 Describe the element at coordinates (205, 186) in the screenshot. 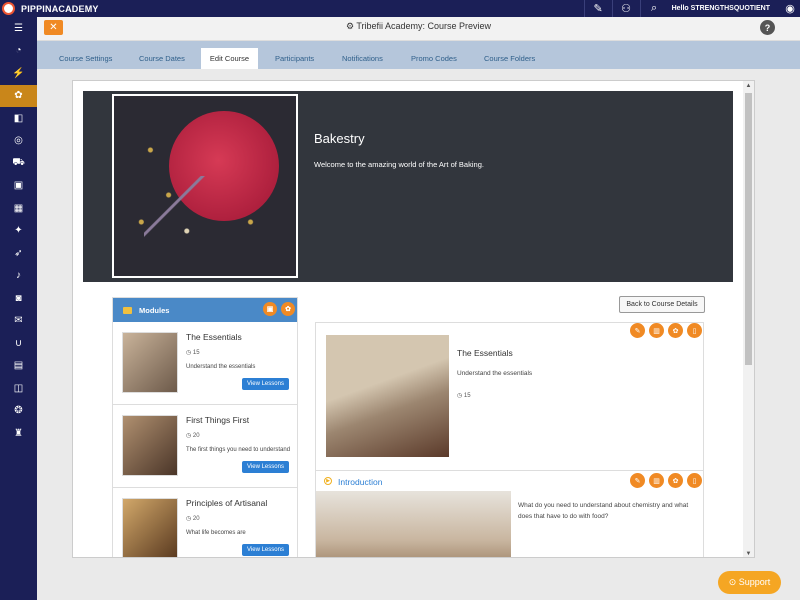

I see `course-cover-image` at that location.